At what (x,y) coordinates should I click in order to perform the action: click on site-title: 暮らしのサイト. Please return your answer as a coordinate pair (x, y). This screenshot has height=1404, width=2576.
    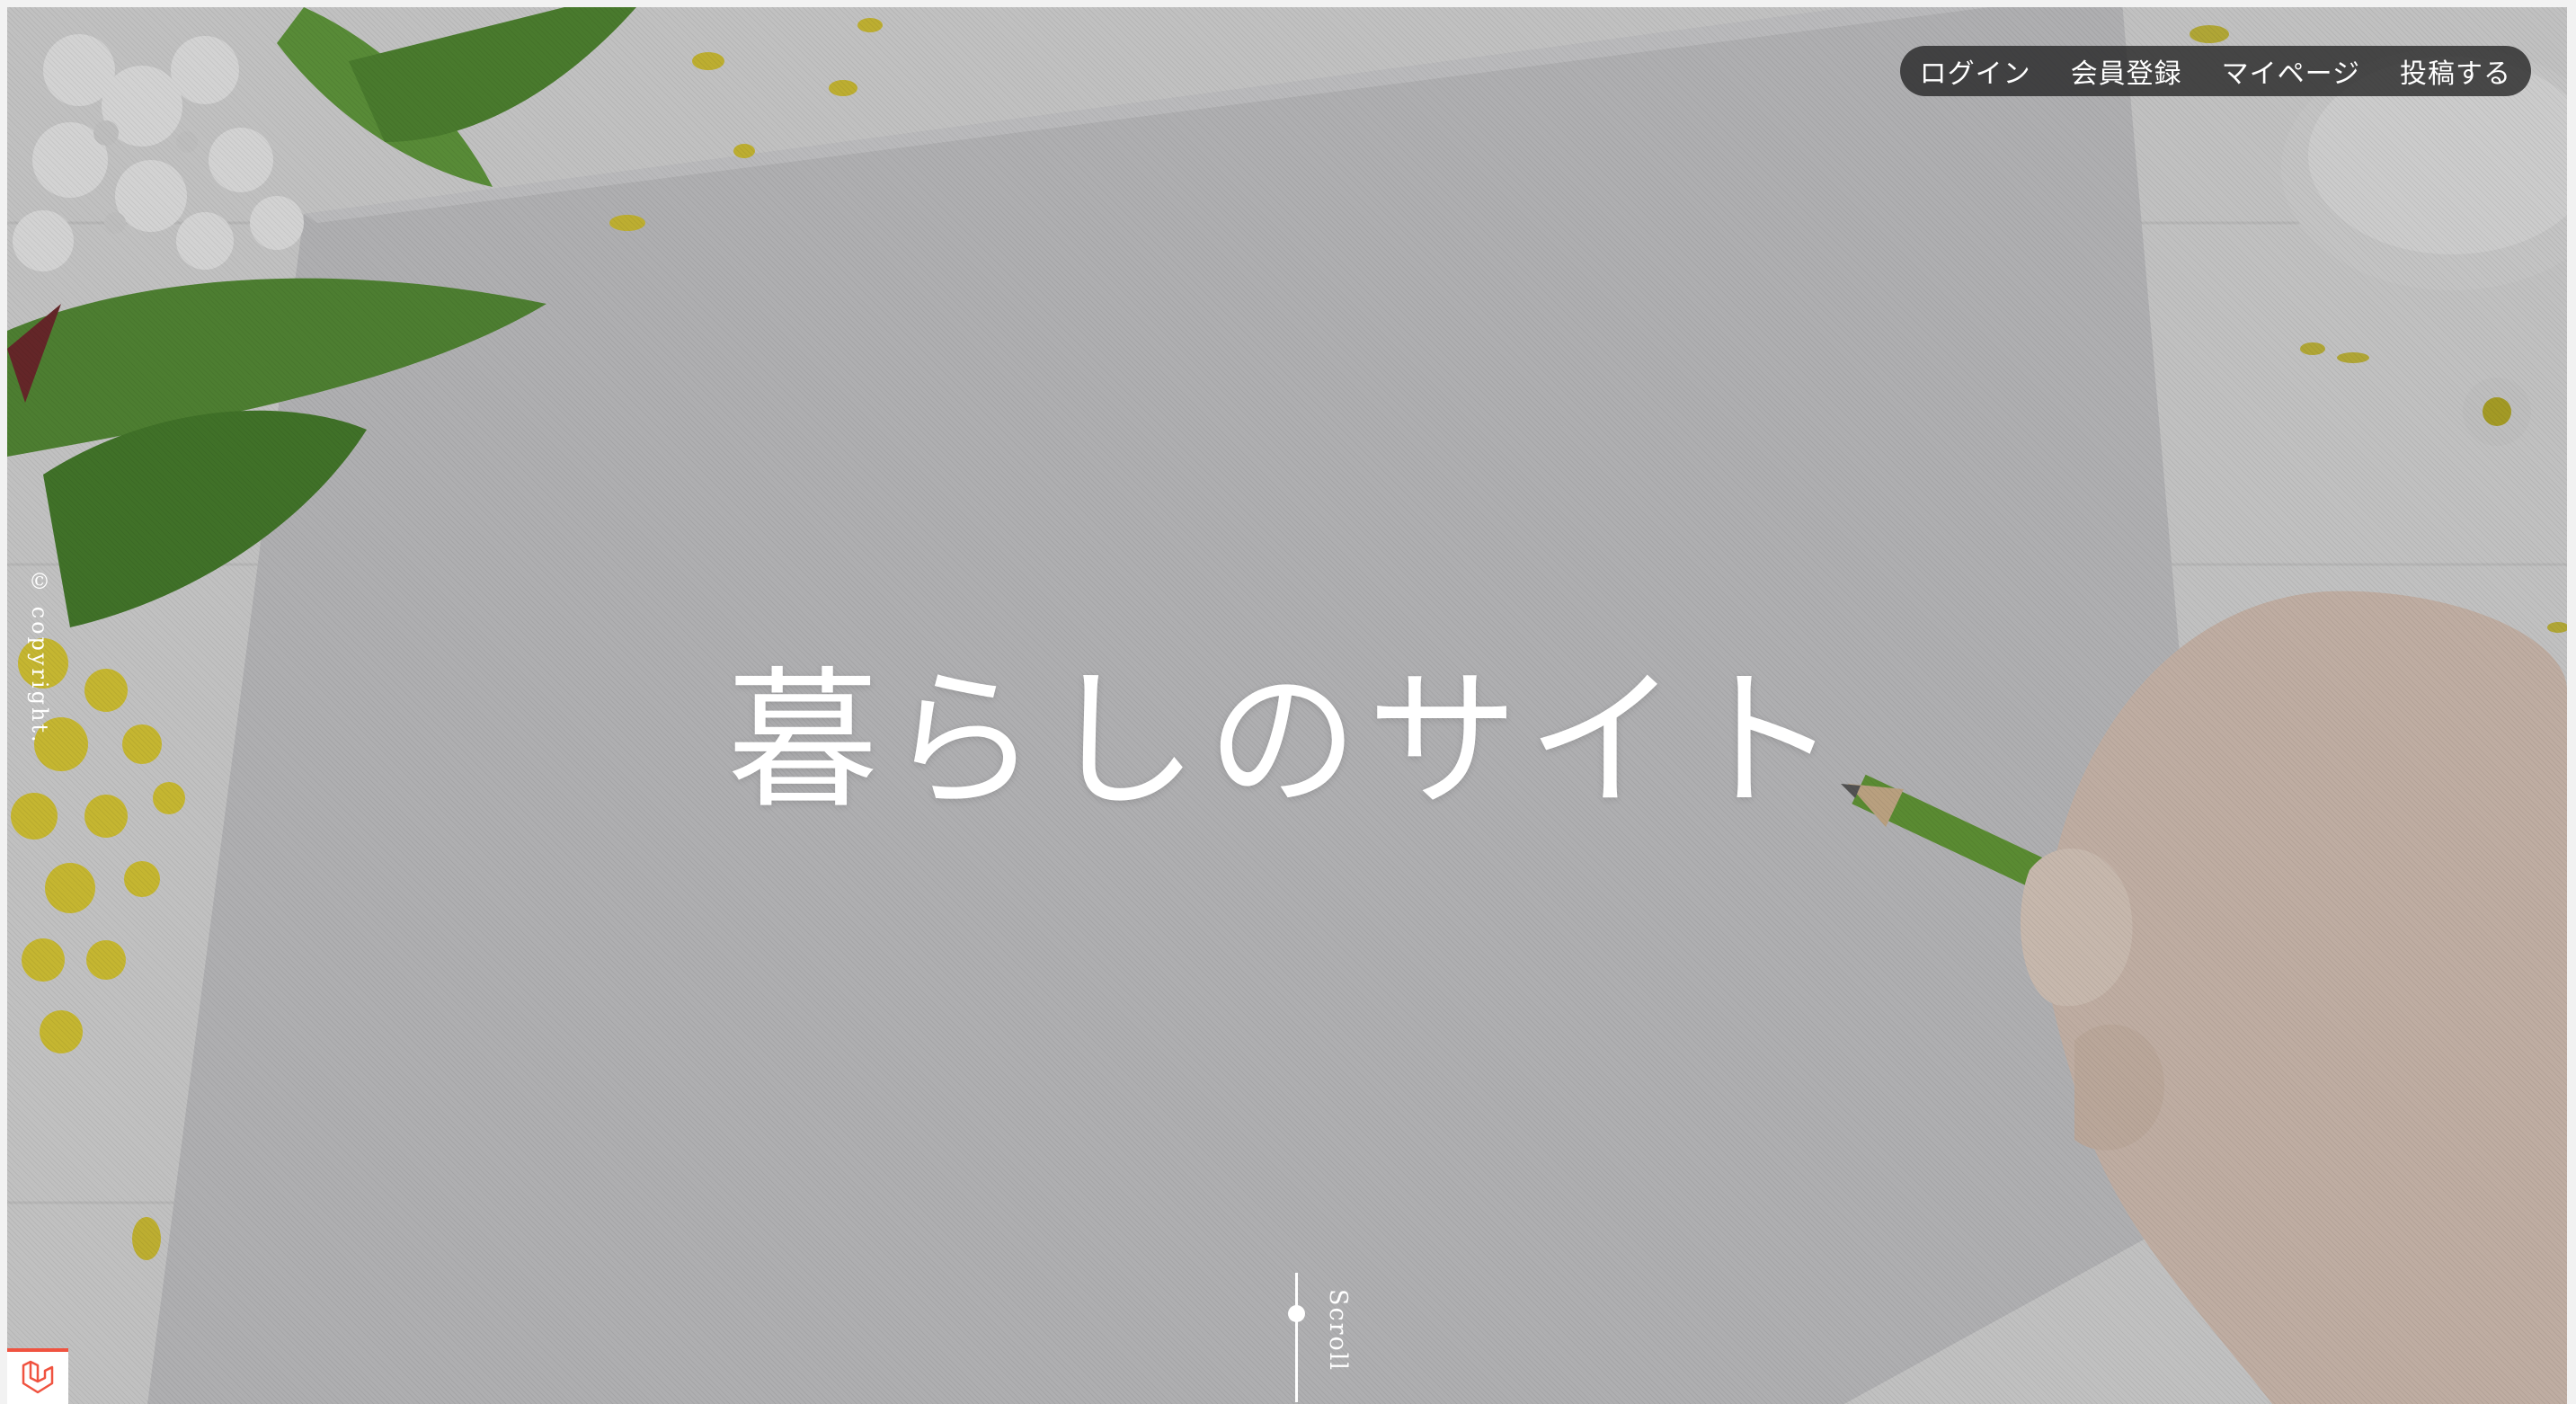
    Looking at the image, I should click on (1287, 741).